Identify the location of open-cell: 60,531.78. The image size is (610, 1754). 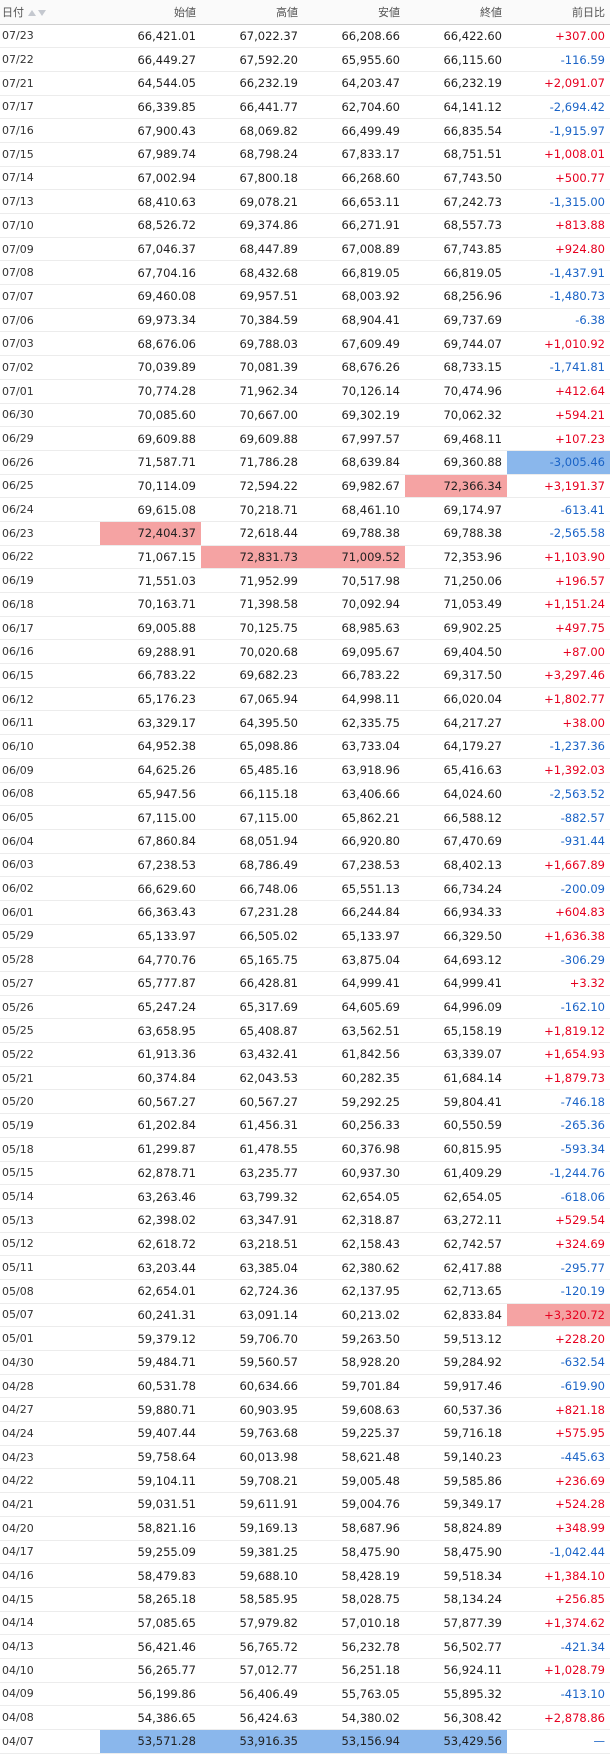
(150, 1386).